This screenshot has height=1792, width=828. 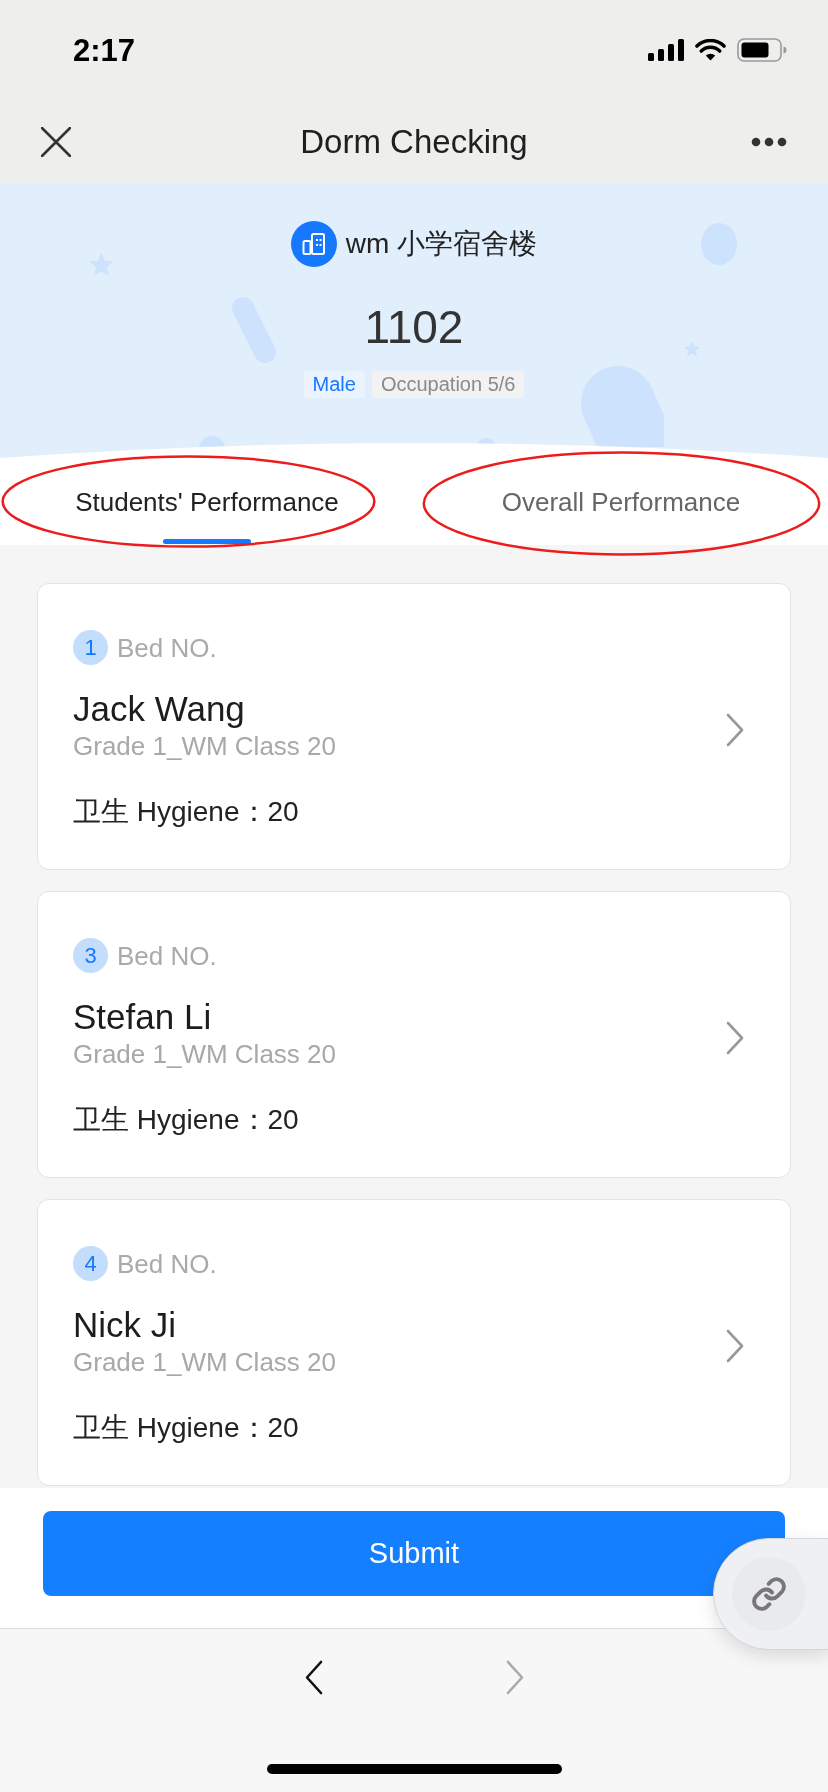 I want to click on student-name: Nick Ji, so click(x=125, y=1325).